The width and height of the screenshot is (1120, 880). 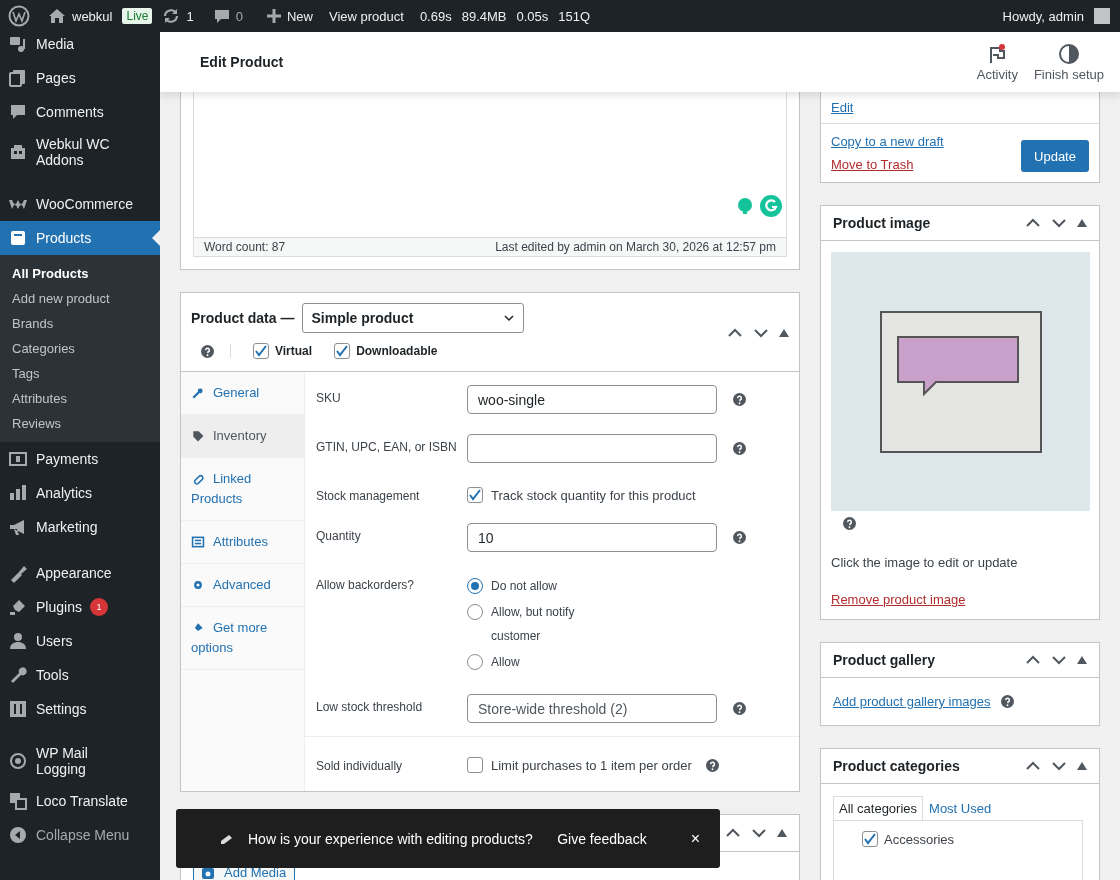 What do you see at coordinates (227, 838) in the screenshot?
I see `pencil-icon` at bounding box center [227, 838].